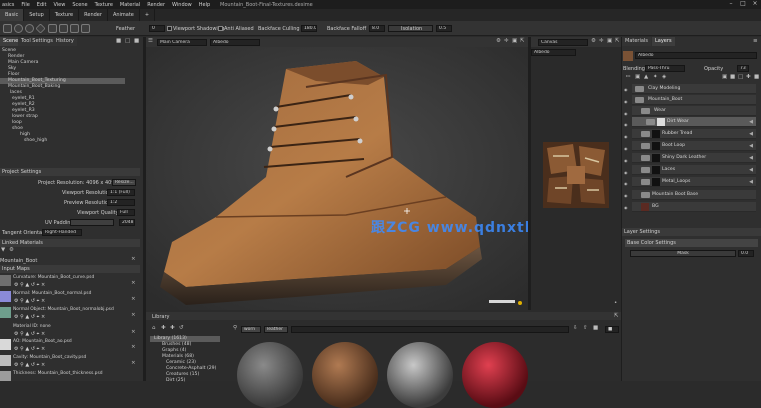  Describe the element at coordinates (65, 41) in the screenshot. I see `tab-history: History` at that location.